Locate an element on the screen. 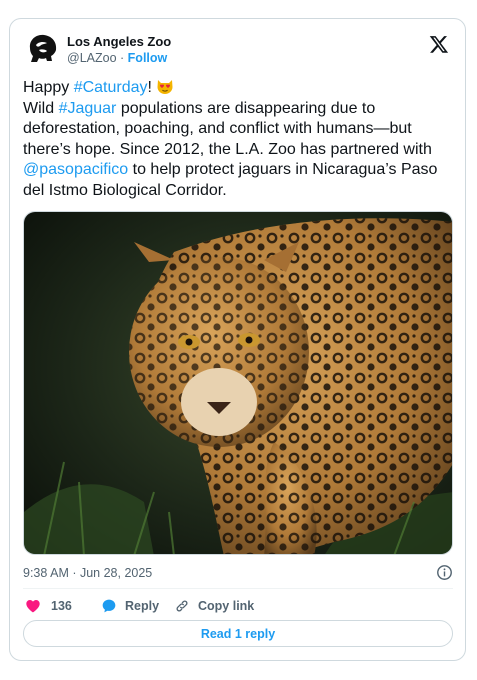 The width and height of the screenshot is (477, 680). read-replies-label: Read 1 reply is located at coordinates (238, 633).